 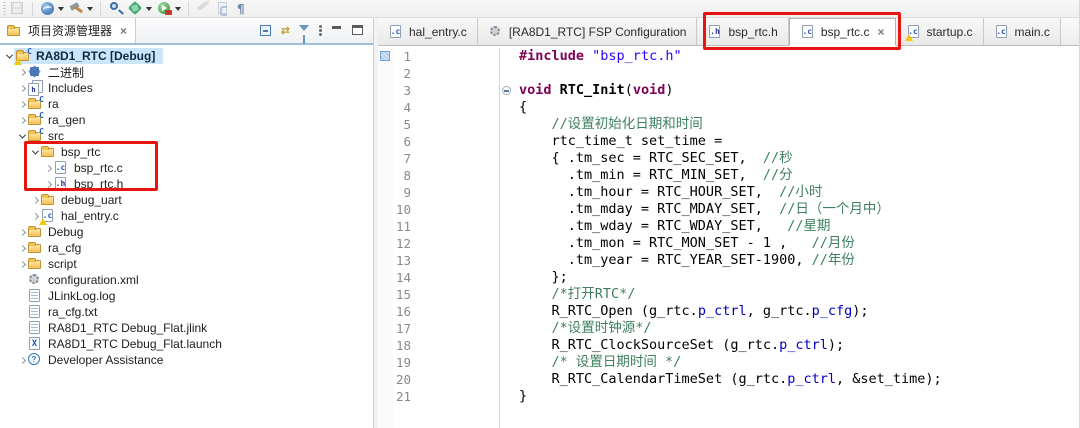 I want to click on tree-item-debug-uart: debug_uart, so click(x=186, y=200).